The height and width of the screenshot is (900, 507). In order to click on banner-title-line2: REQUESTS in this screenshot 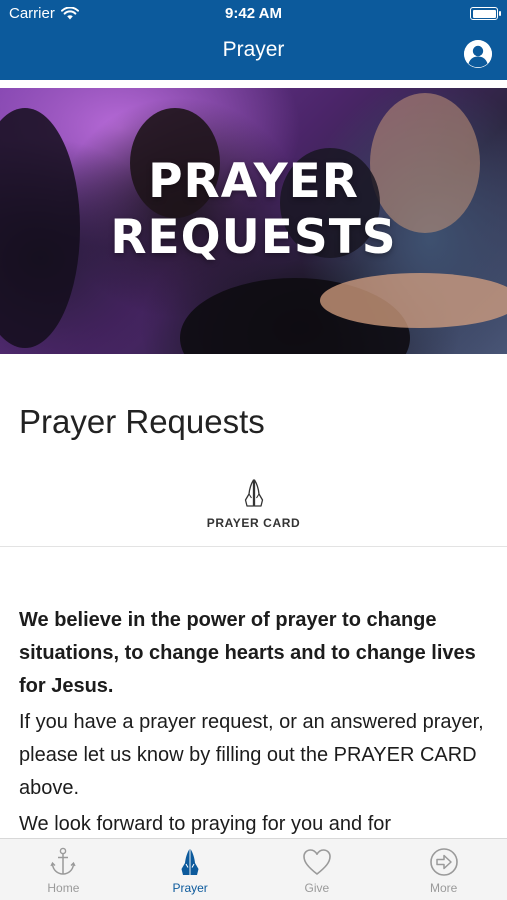, I will do `click(253, 237)`.